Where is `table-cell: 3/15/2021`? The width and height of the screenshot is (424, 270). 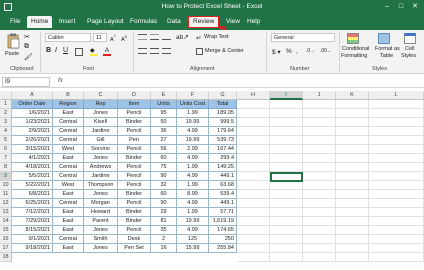 table-cell: 3/15/2021 is located at coordinates (32, 149).